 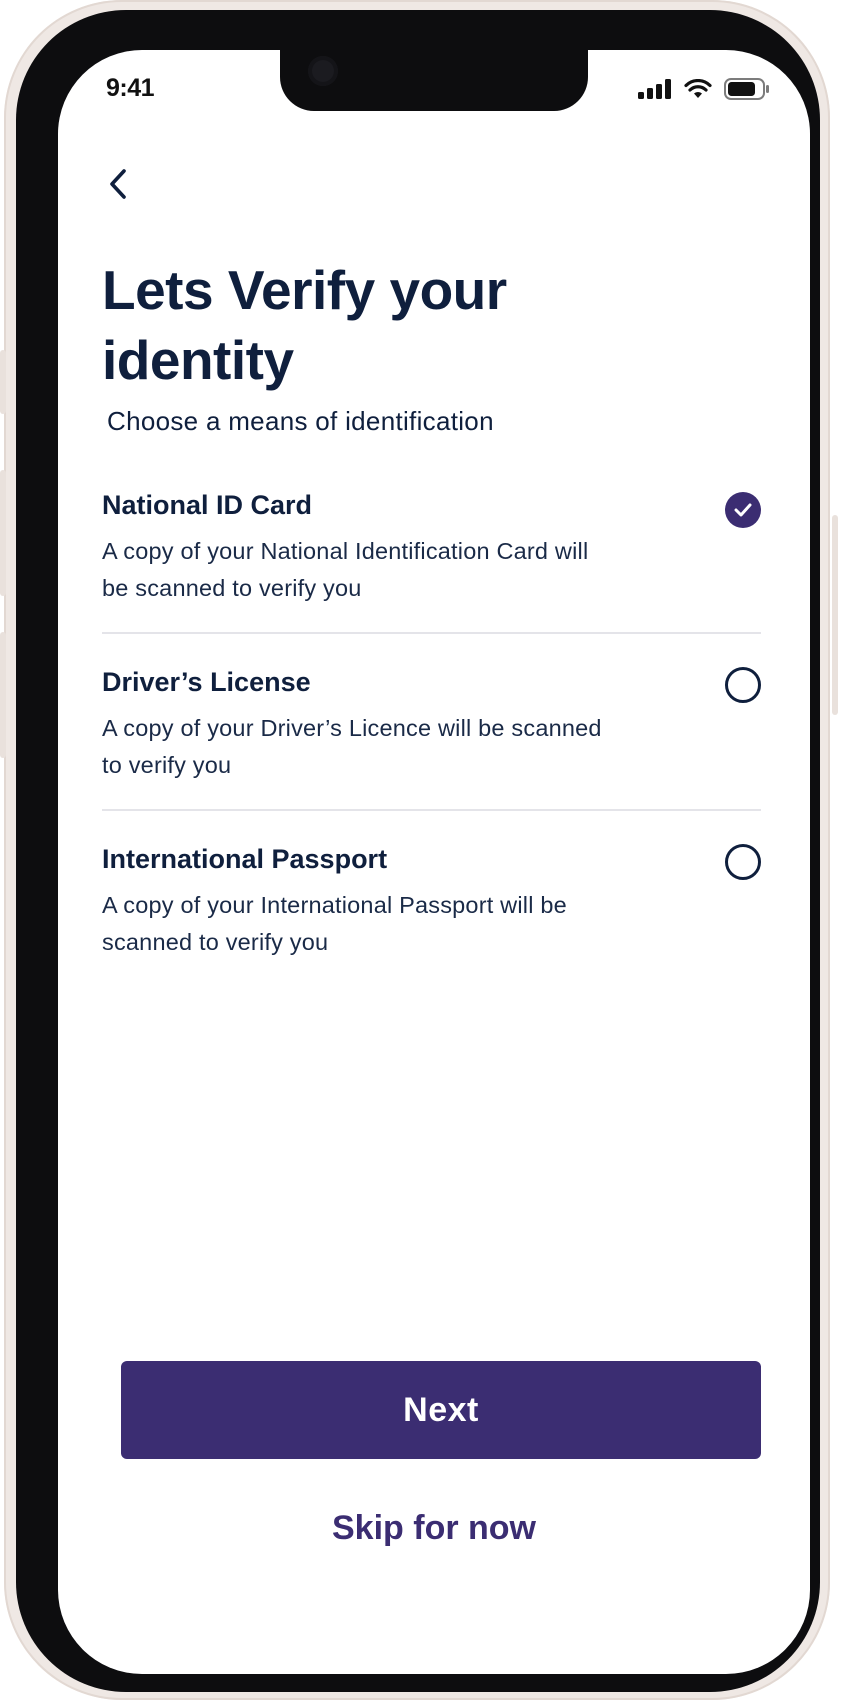 I want to click on status-icons, so click(x=704, y=89).